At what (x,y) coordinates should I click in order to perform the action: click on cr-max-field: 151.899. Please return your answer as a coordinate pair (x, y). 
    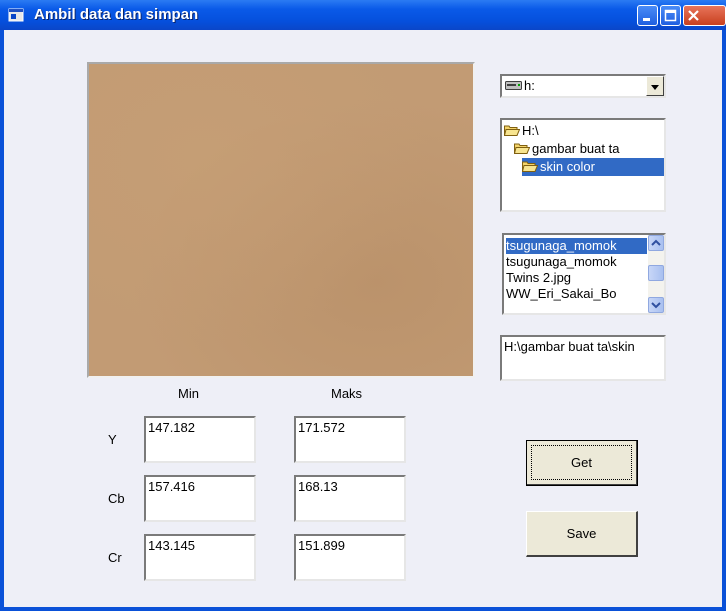
    Looking at the image, I should click on (350, 557).